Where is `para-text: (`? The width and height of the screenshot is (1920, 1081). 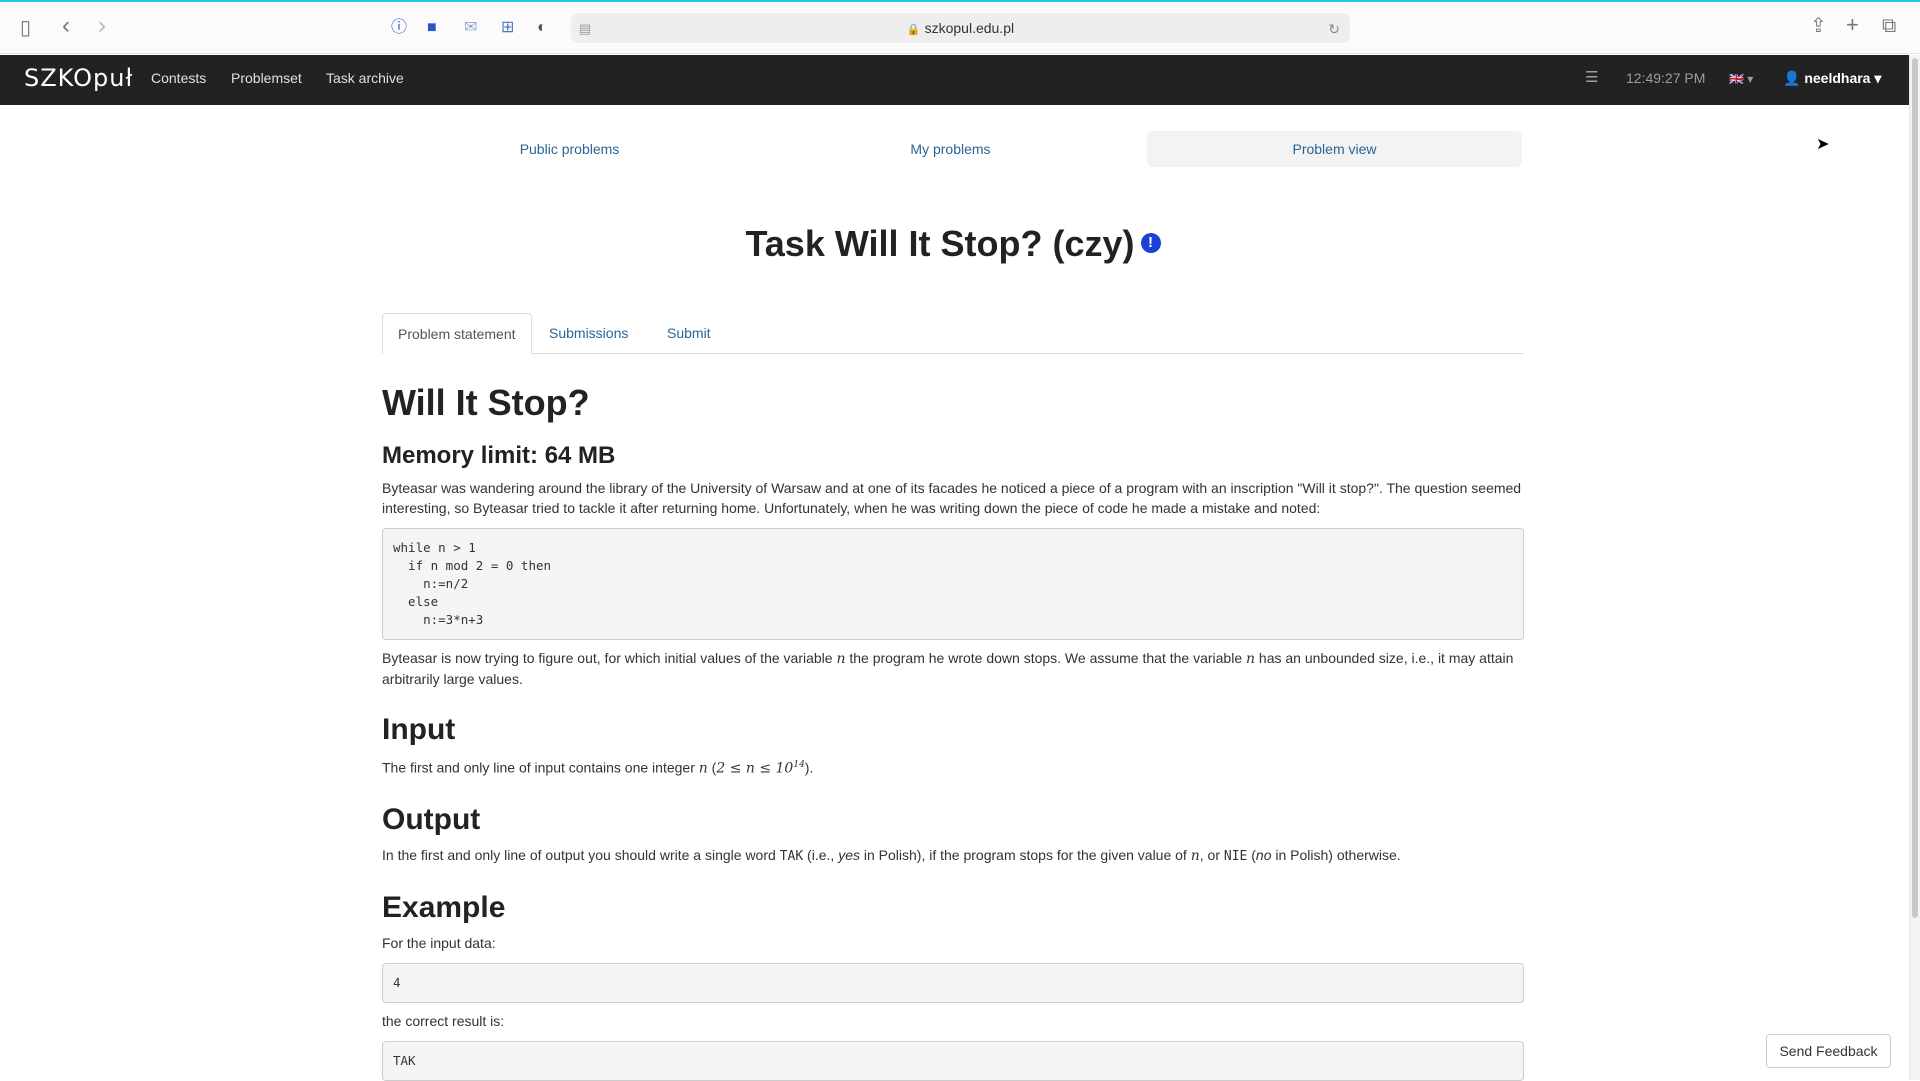 para-text: ( is located at coordinates (1251, 854).